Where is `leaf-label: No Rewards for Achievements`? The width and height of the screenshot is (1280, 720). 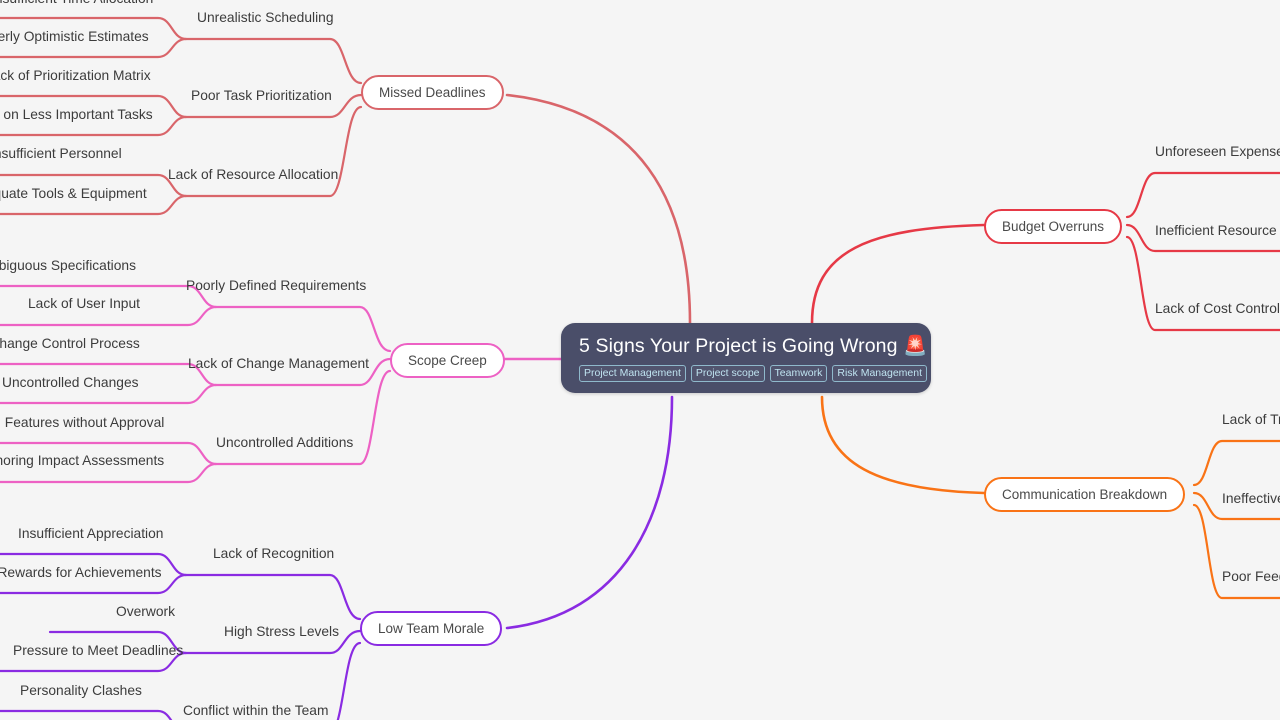
leaf-label: No Rewards for Achievements is located at coordinates (81, 572).